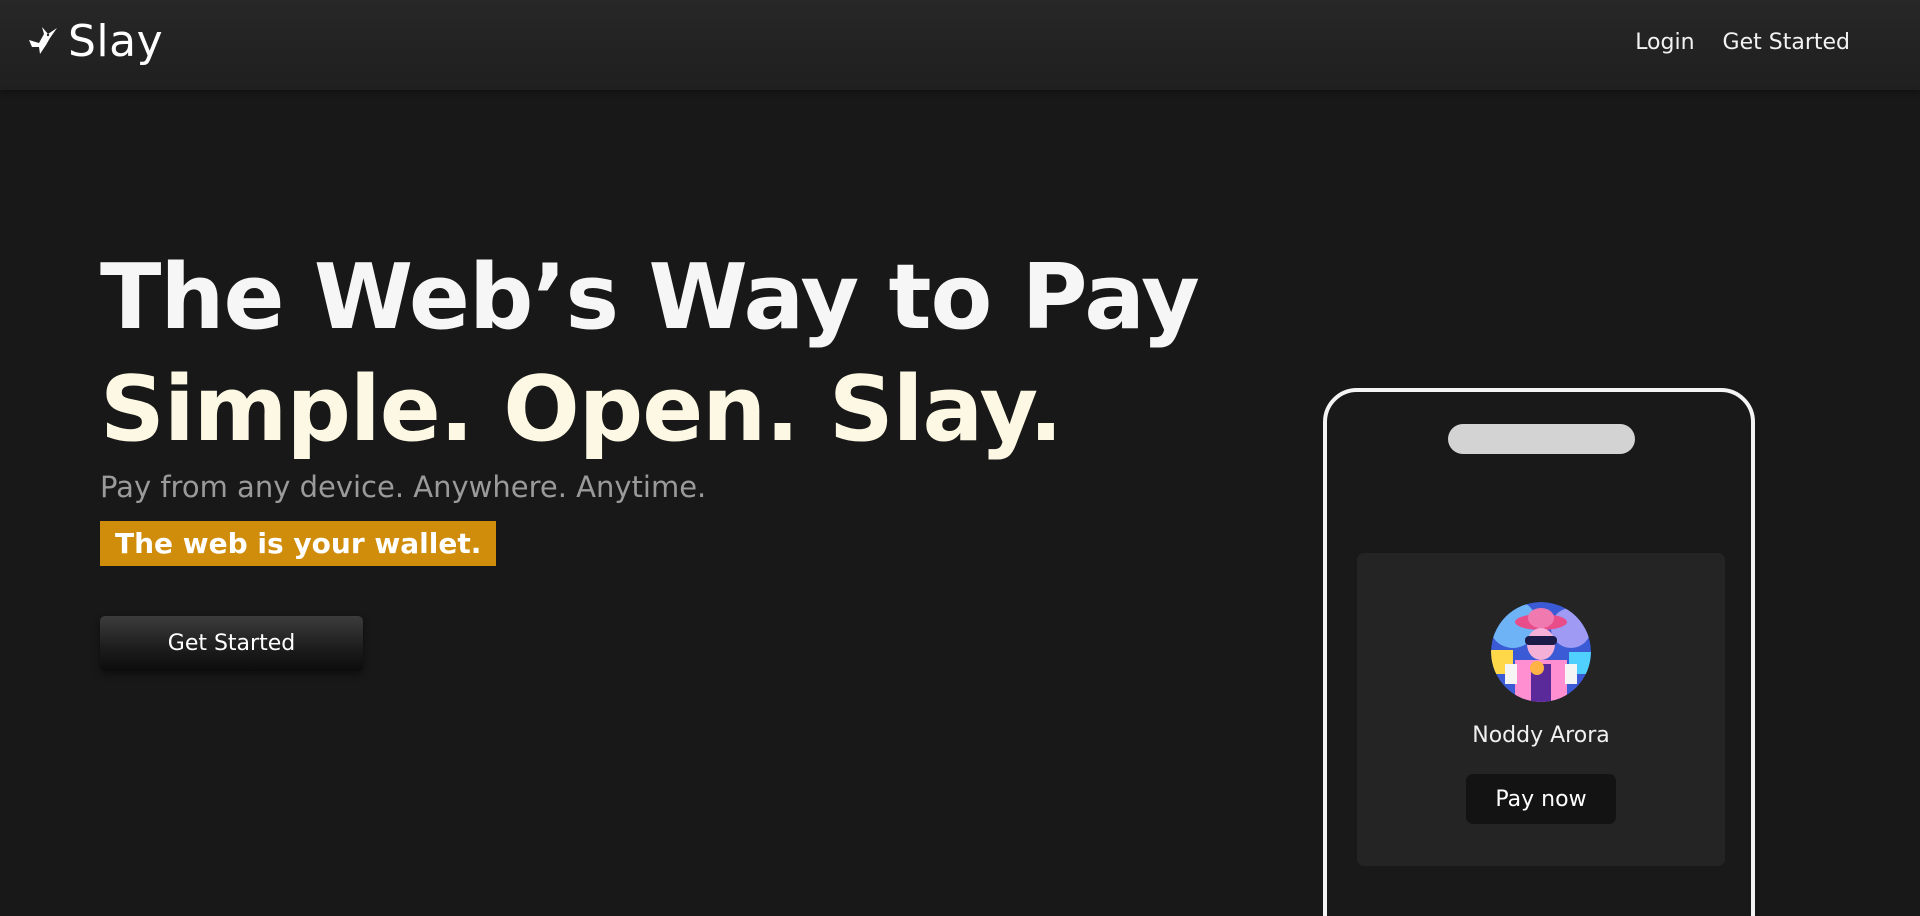 This screenshot has height=916, width=1920. I want to click on phone-mockup: Noddy Arora Pay now, so click(1539, 652).